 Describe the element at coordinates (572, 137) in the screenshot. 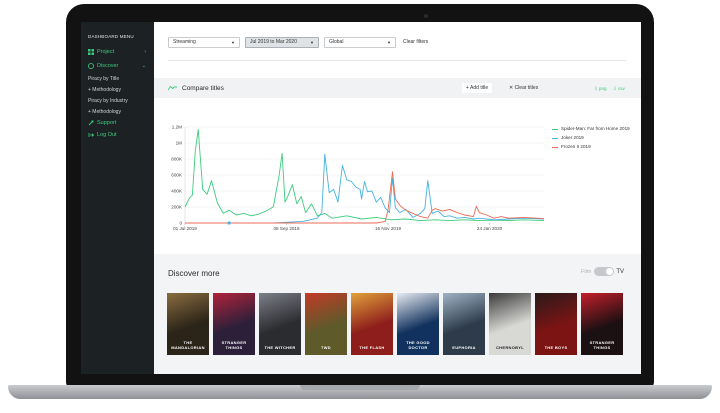

I see `legend-label: Joker 2019` at that location.